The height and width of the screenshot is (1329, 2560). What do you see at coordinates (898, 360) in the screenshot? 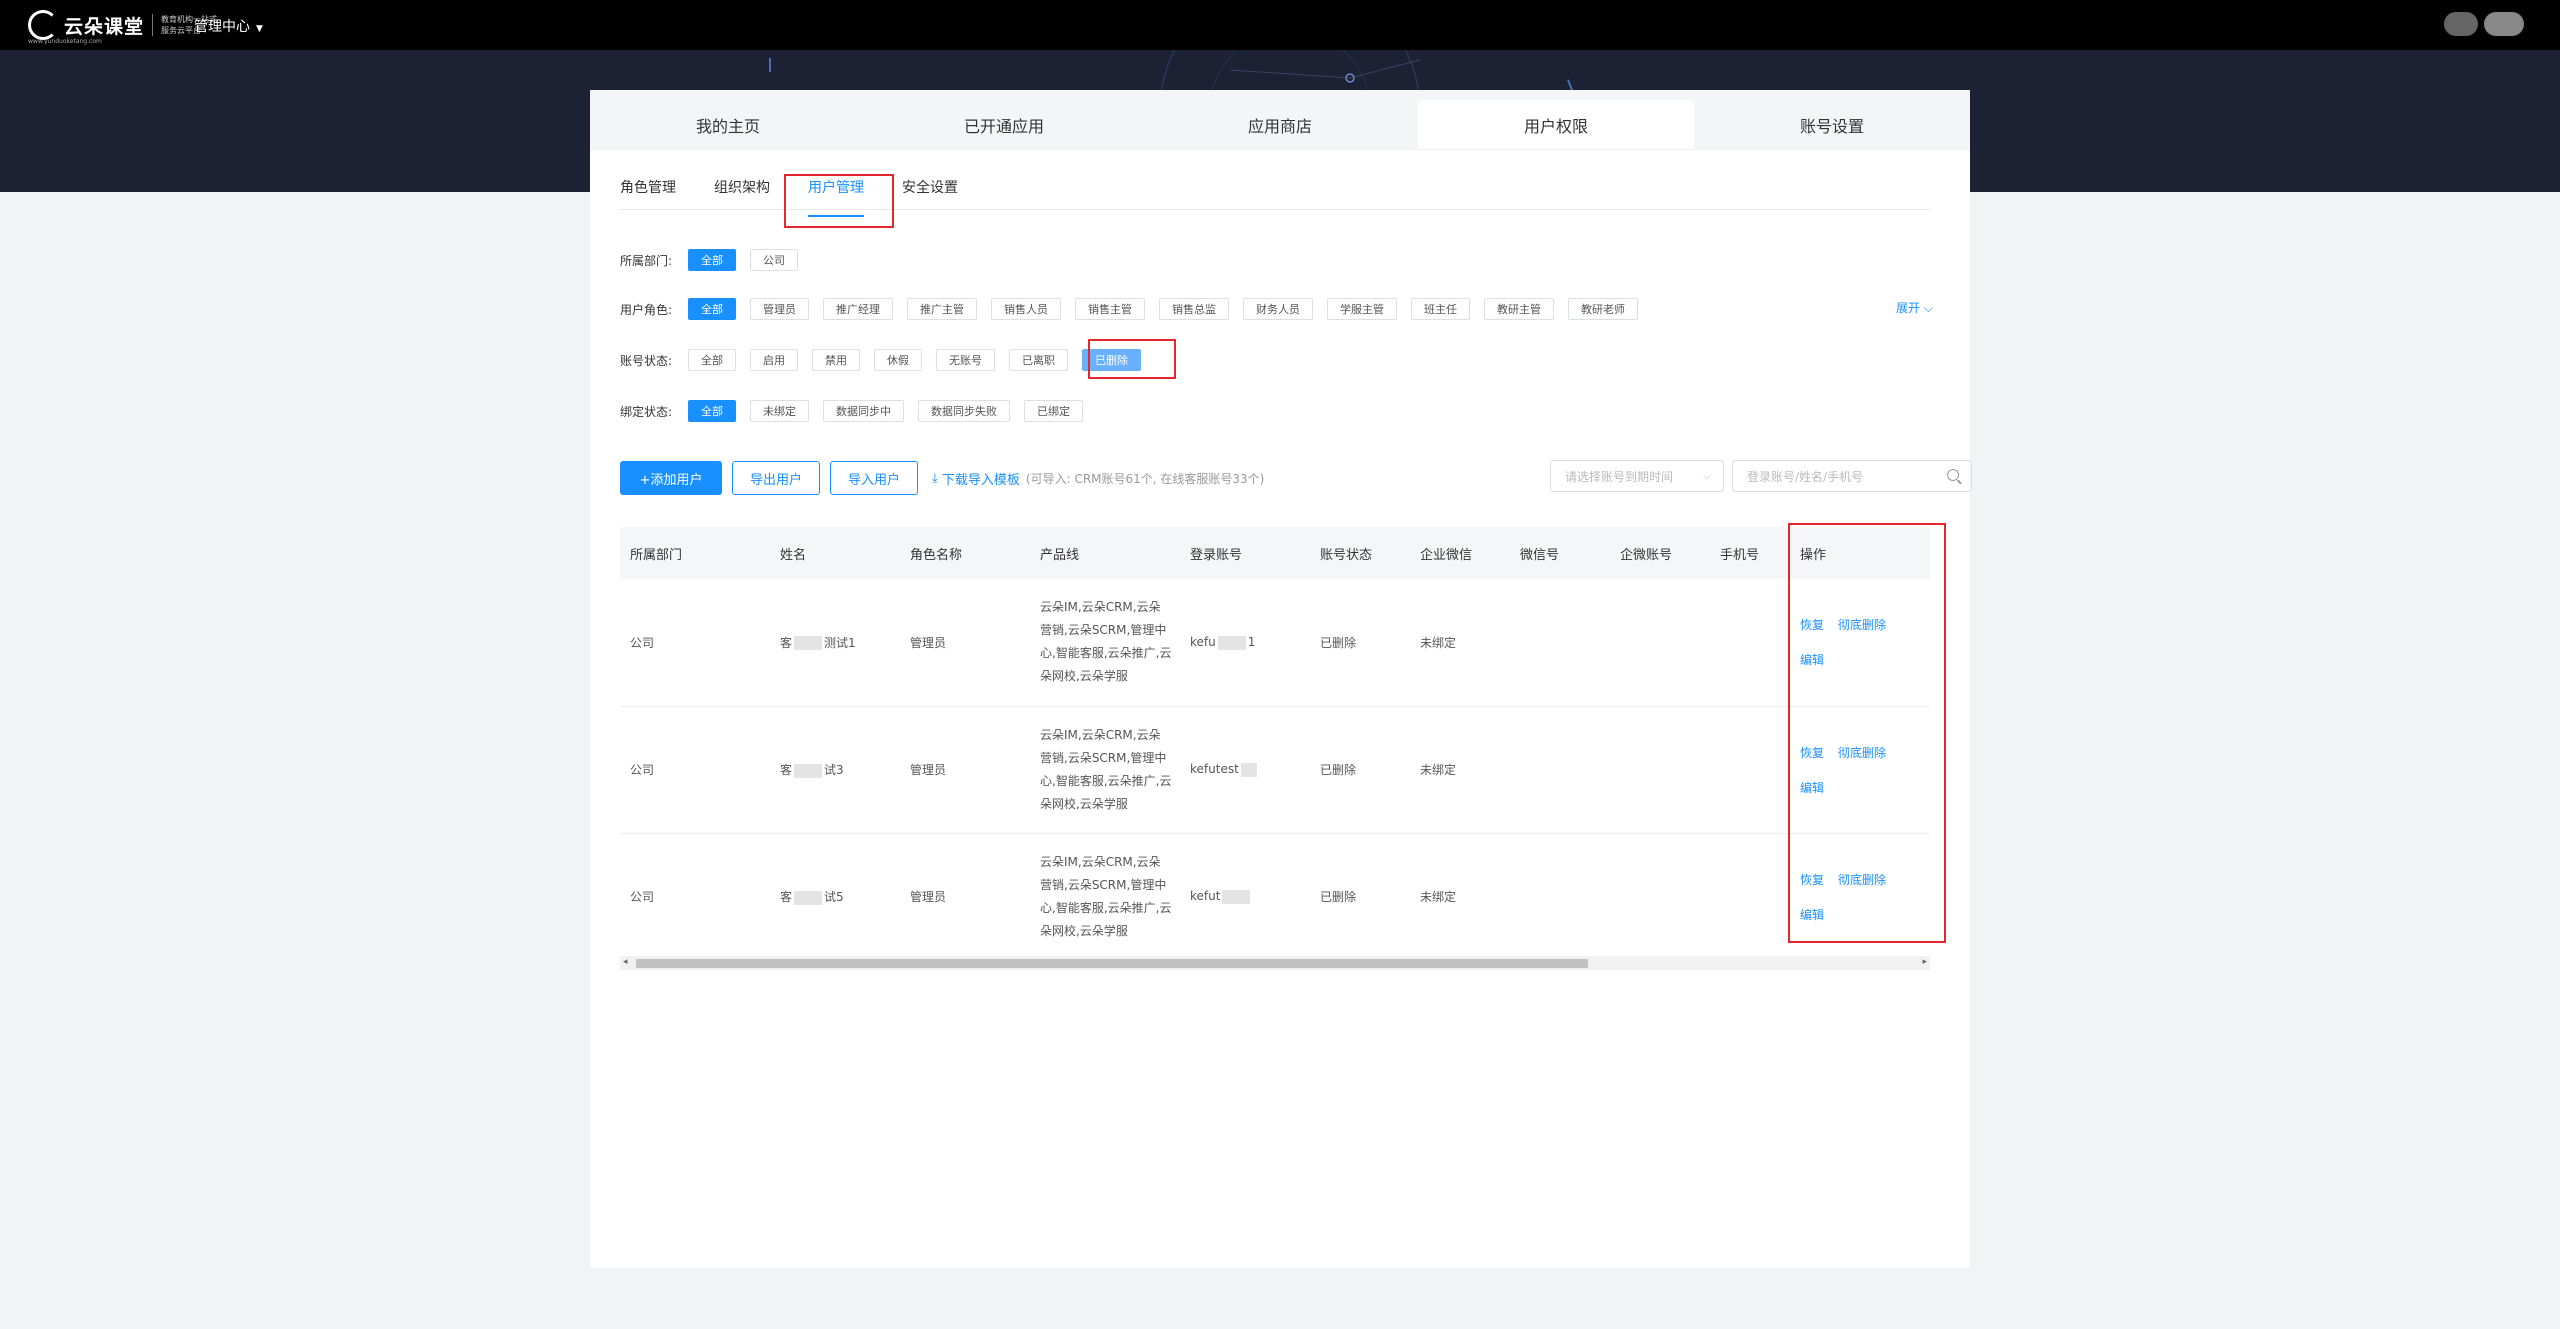
I see `chip-status-vacation: 休假` at bounding box center [898, 360].